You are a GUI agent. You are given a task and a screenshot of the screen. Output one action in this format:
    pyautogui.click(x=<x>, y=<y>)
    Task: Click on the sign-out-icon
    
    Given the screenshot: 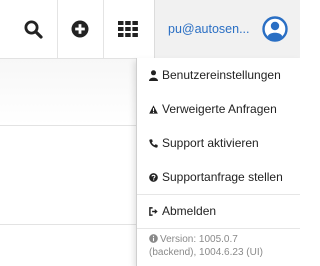 What is the action you would take?
    pyautogui.click(x=153, y=211)
    